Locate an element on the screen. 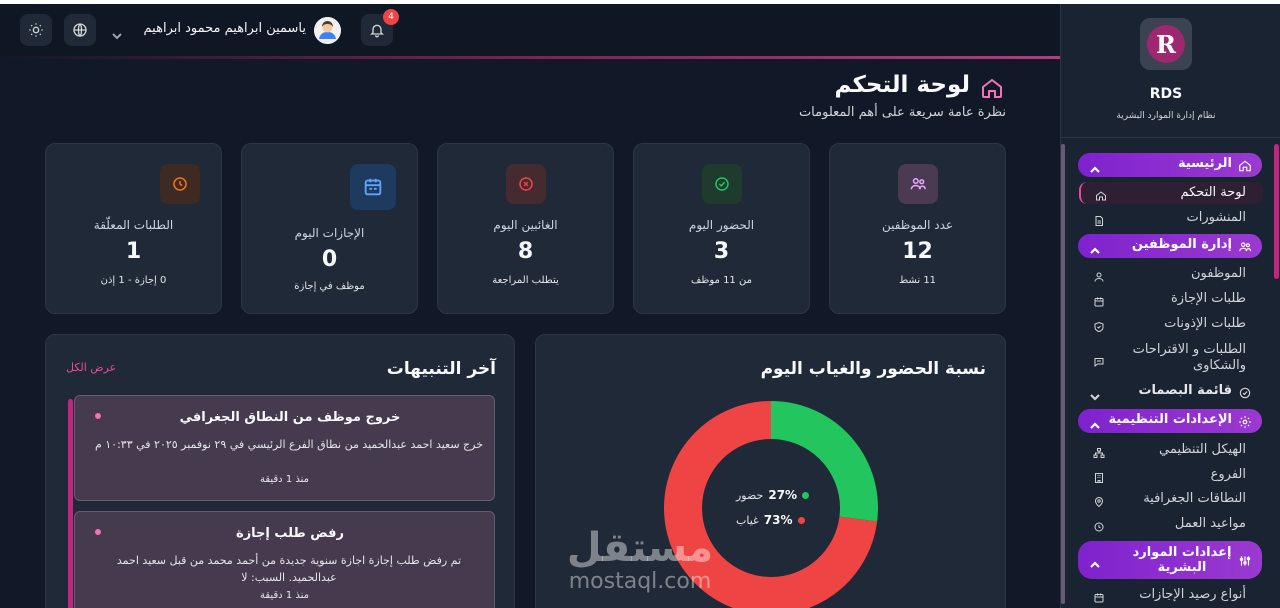 This screenshot has height=608, width=1280. stat-note: من 11 موظف is located at coordinates (721, 280).